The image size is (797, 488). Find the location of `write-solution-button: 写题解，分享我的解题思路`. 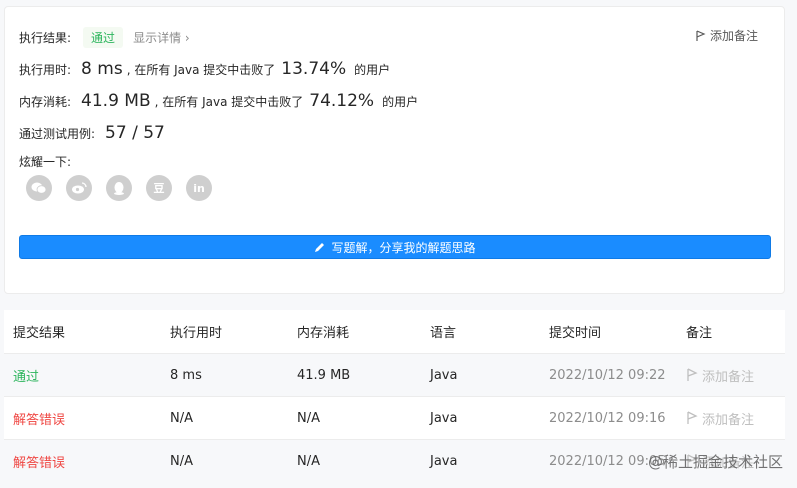

write-solution-button: 写题解，分享我的解题思路 is located at coordinates (395, 247).